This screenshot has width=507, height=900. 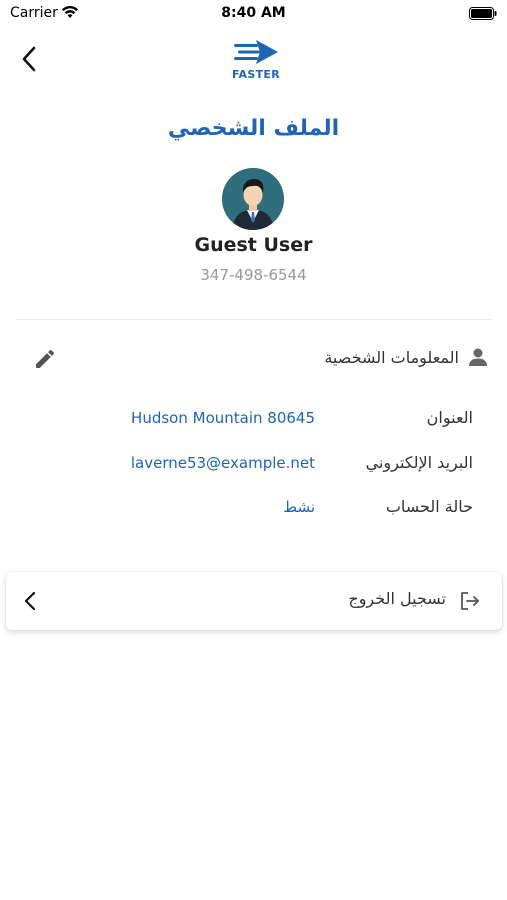 What do you see at coordinates (449, 417) in the screenshot?
I see `address-label: العنوان` at bounding box center [449, 417].